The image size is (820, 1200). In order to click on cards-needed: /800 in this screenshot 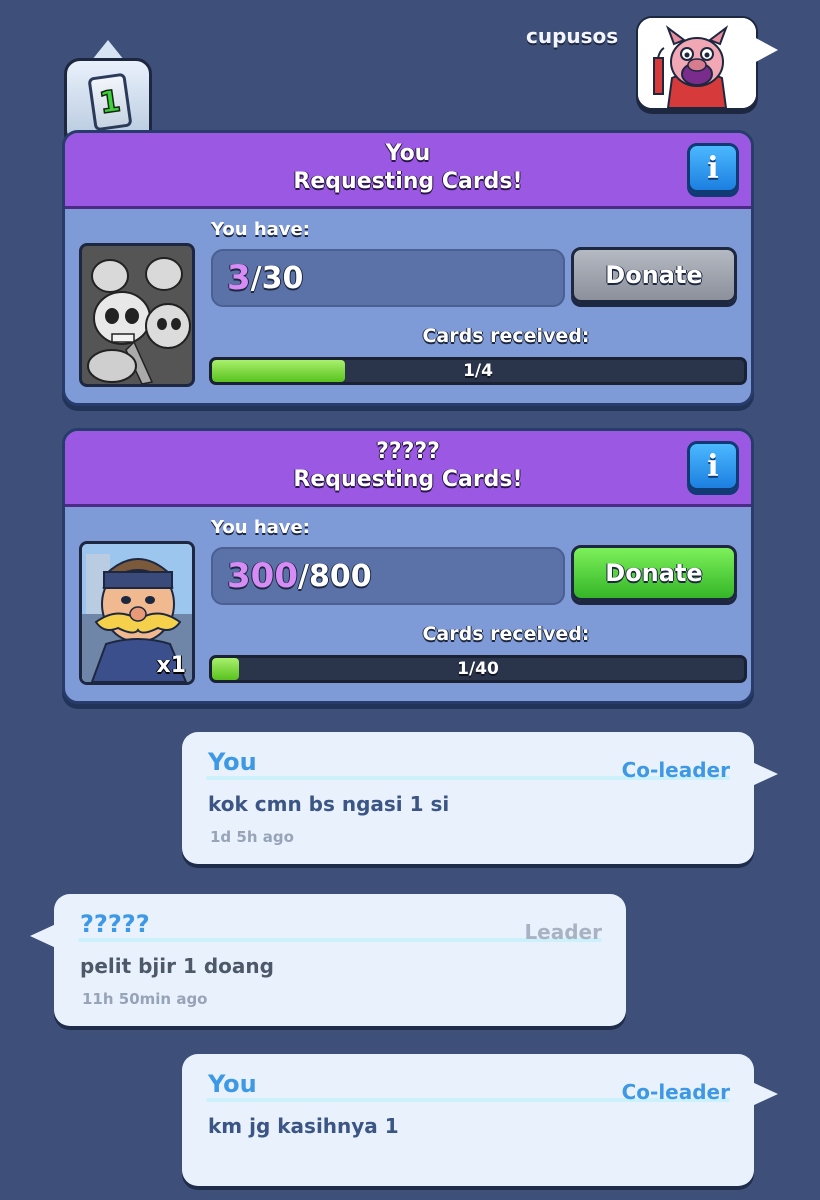, I will do `click(334, 576)`.